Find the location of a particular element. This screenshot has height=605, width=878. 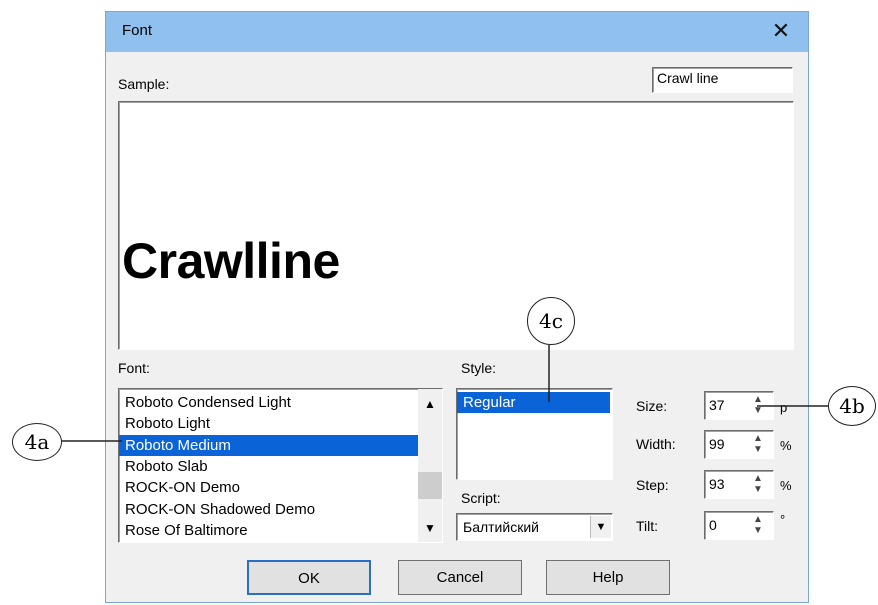

callout-lines is located at coordinates (445, 393).